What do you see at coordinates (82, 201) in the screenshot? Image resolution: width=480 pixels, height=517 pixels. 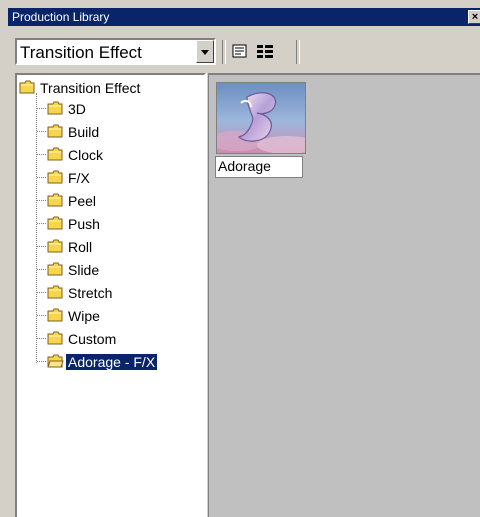 I see `tree-item-label: Peel` at bounding box center [82, 201].